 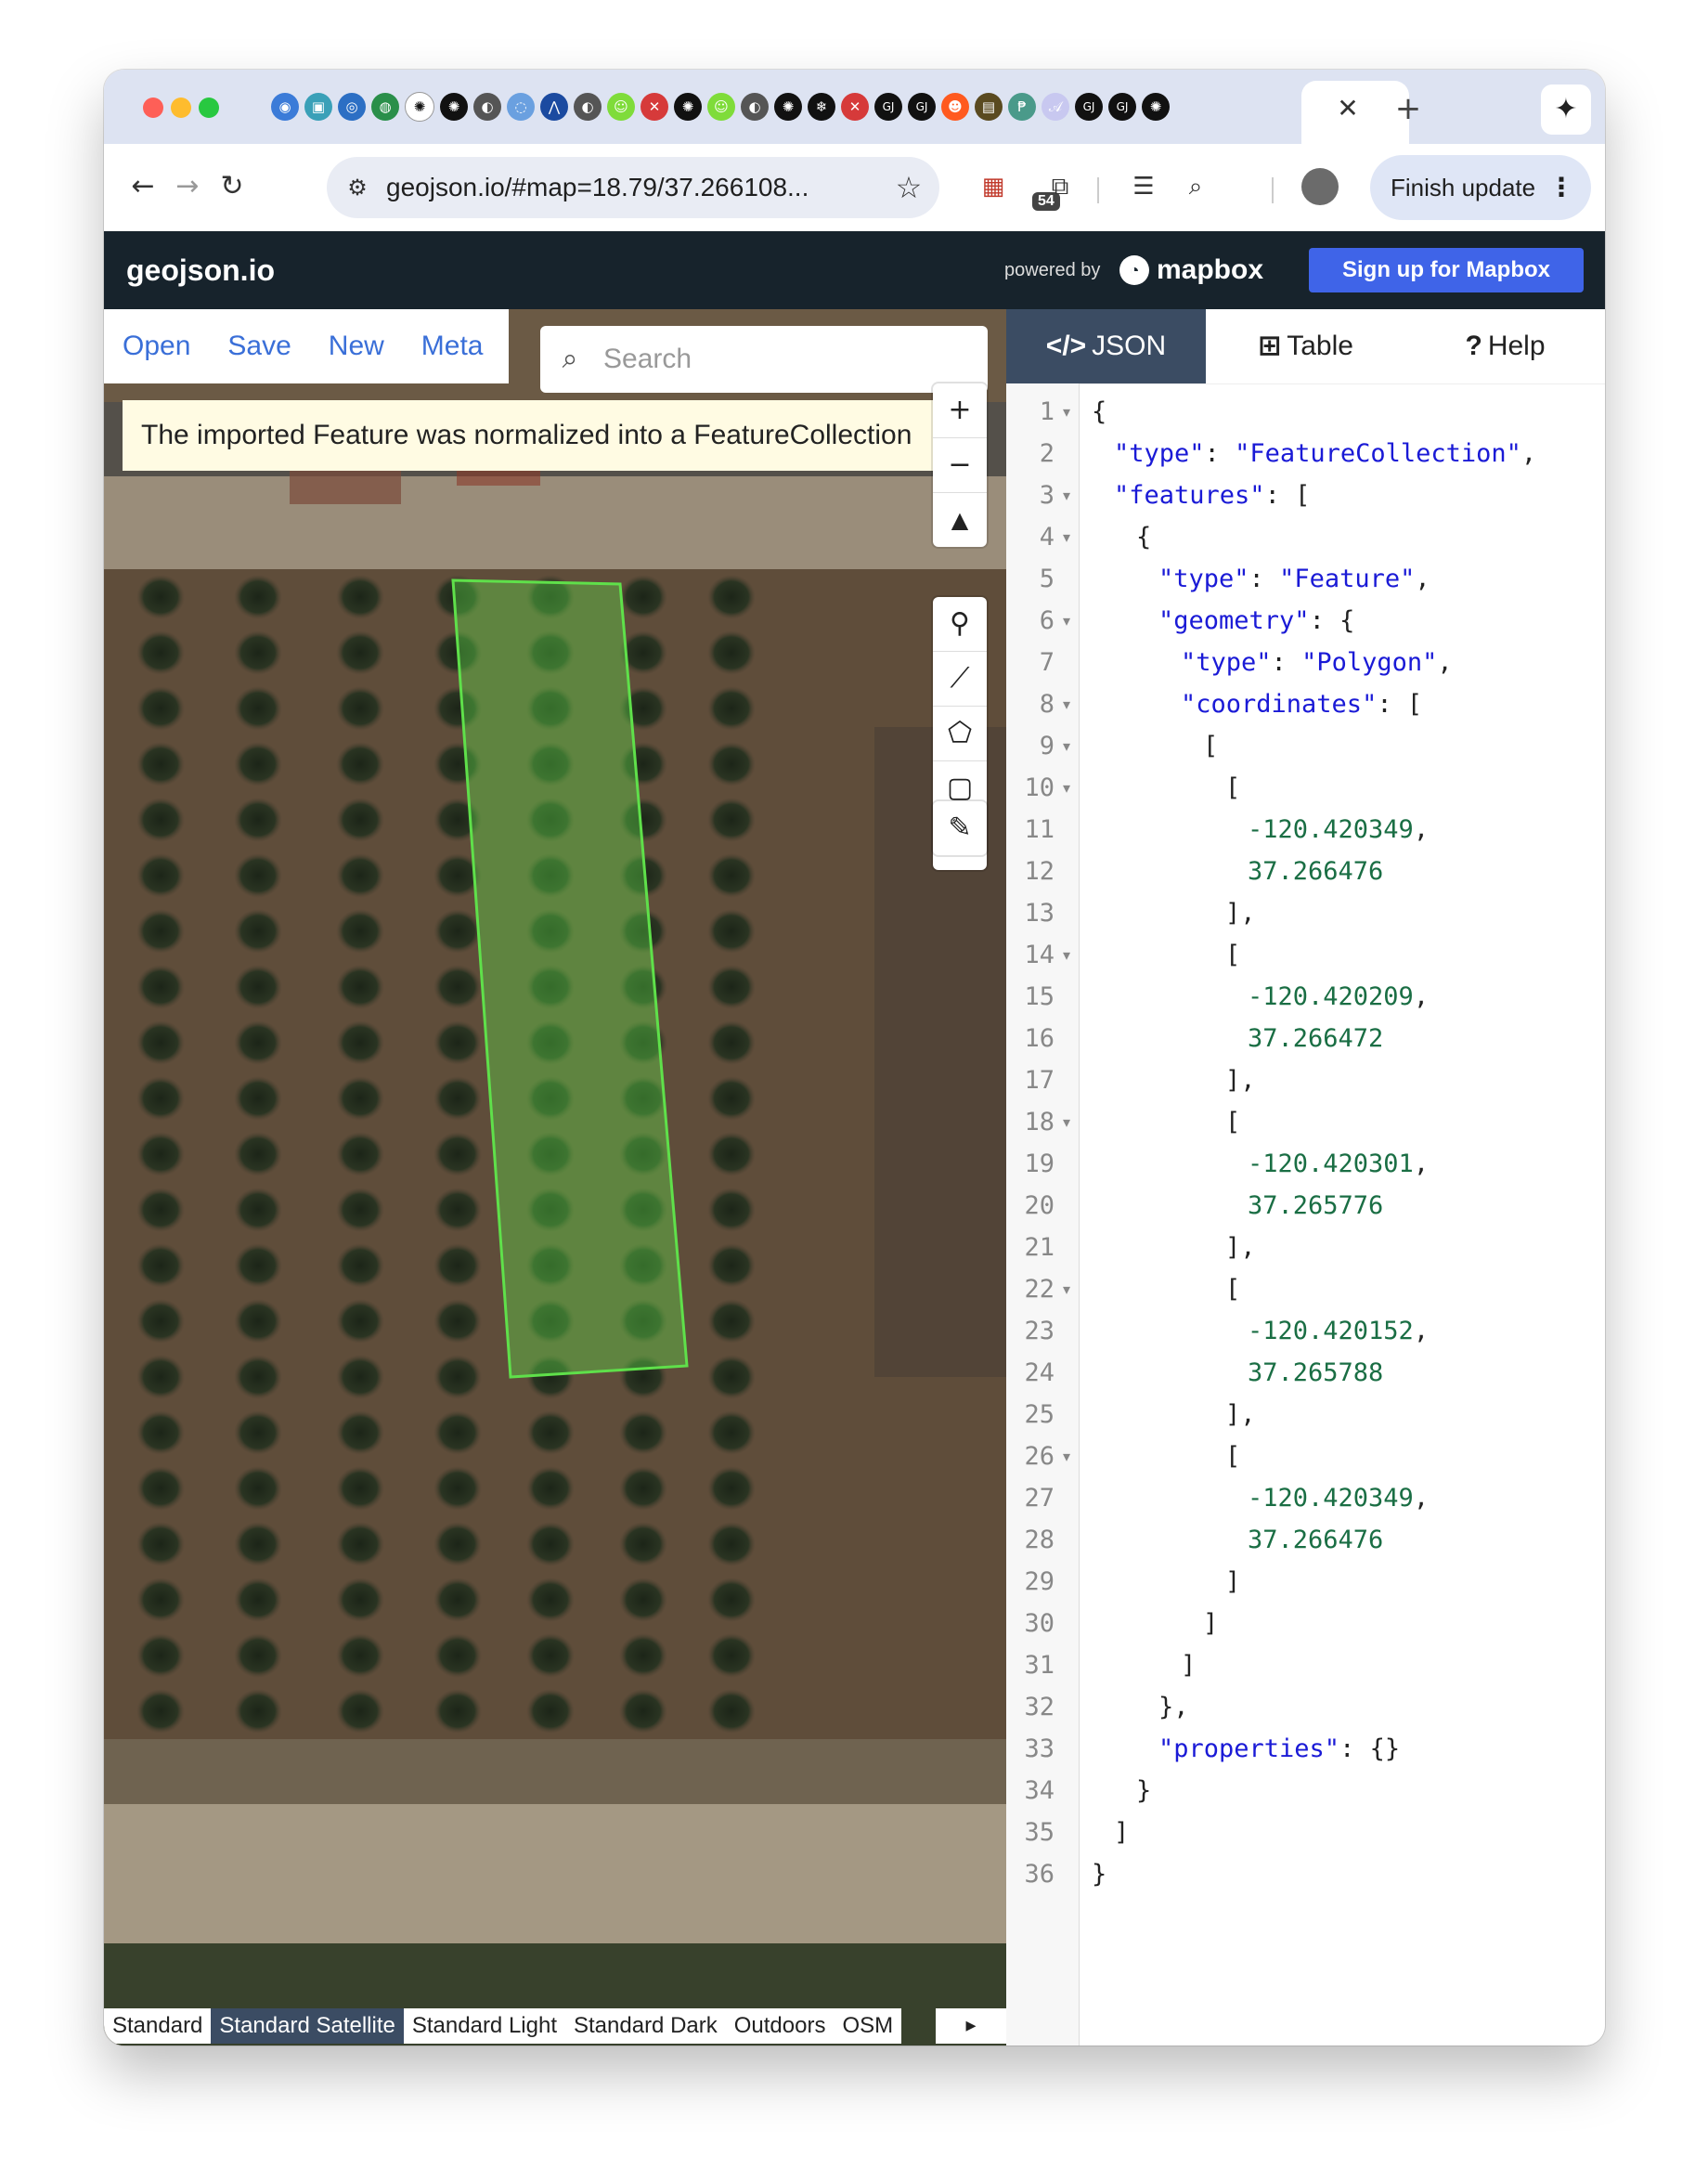 I want to click on favicon-22-icon: ▤, so click(x=989, y=107).